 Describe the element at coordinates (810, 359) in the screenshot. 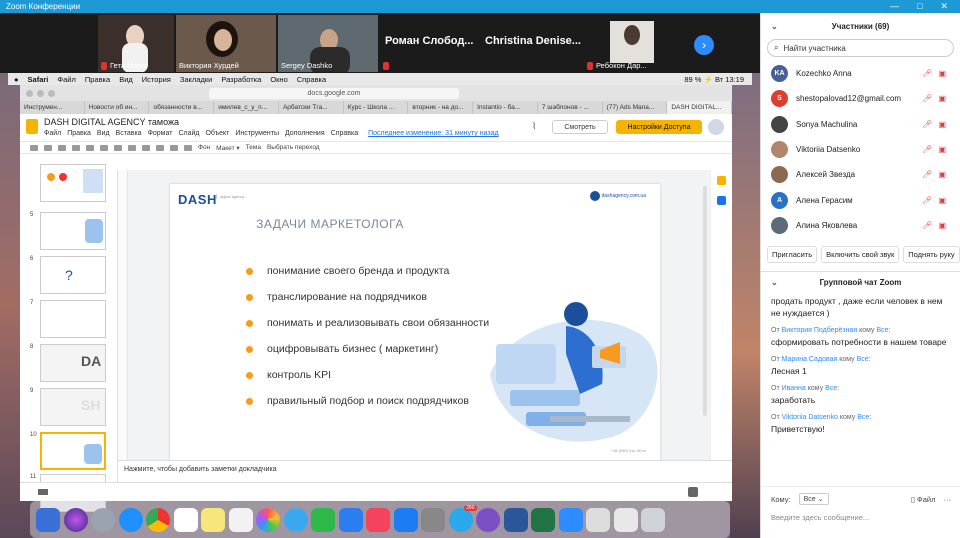

I see `sender-link: Марина Садовая` at that location.